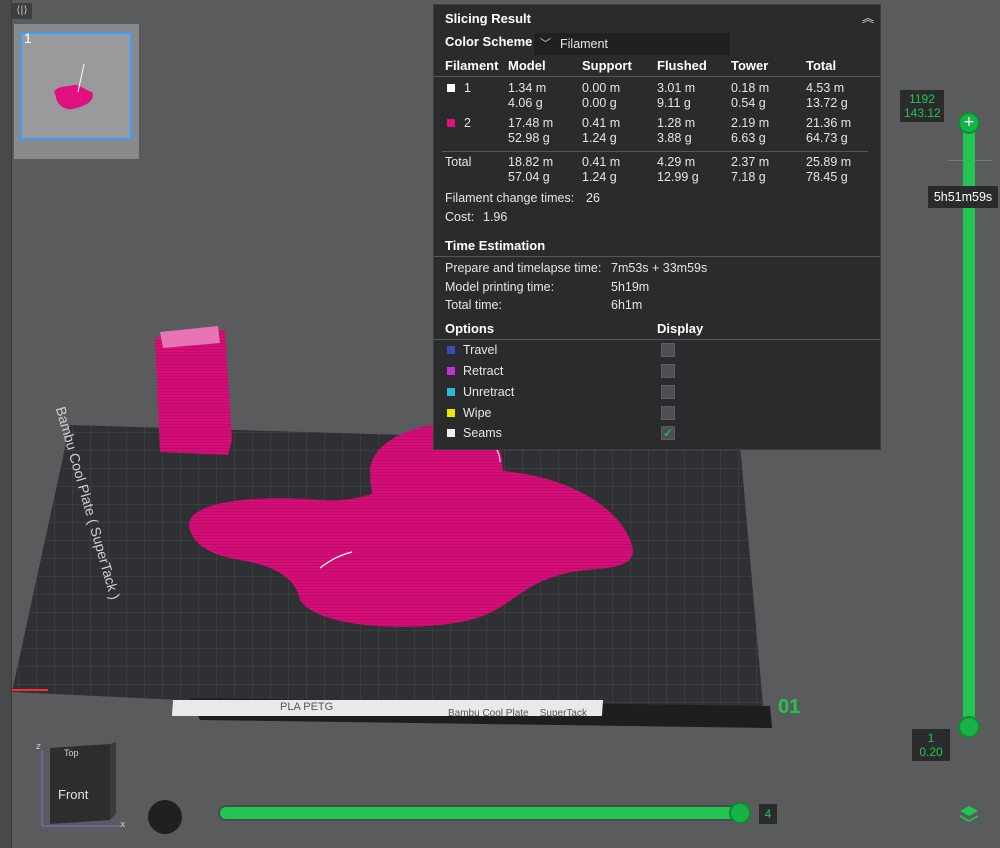  I want to click on bottom-layer-label: 1 0.20, so click(931, 745).